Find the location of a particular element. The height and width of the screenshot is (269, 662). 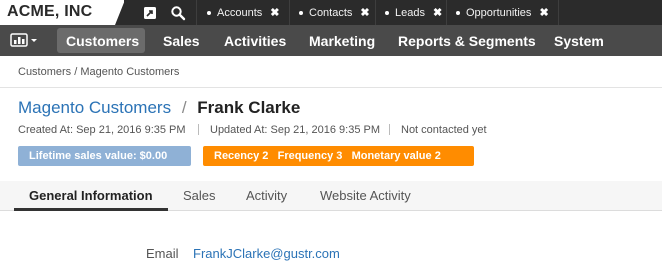

tab-website-activity: Website Activity is located at coordinates (365, 195).